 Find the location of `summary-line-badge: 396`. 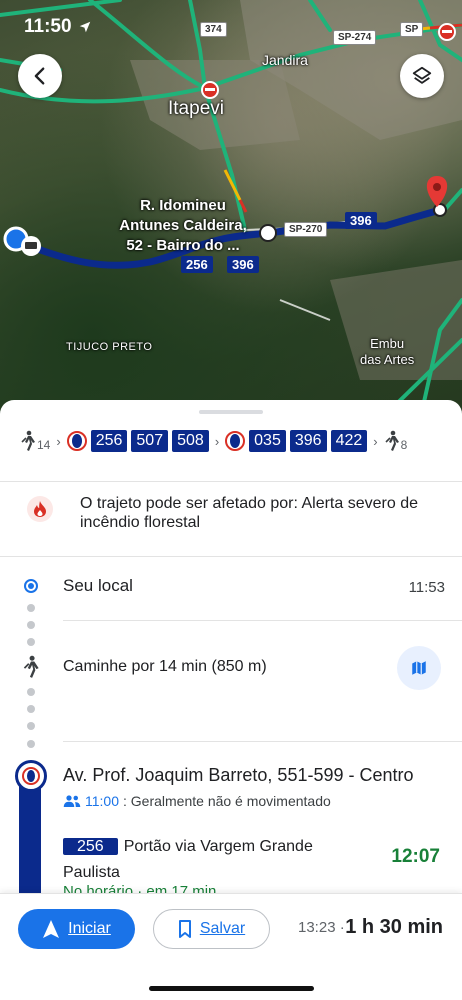

summary-line-badge: 396 is located at coordinates (308, 441).